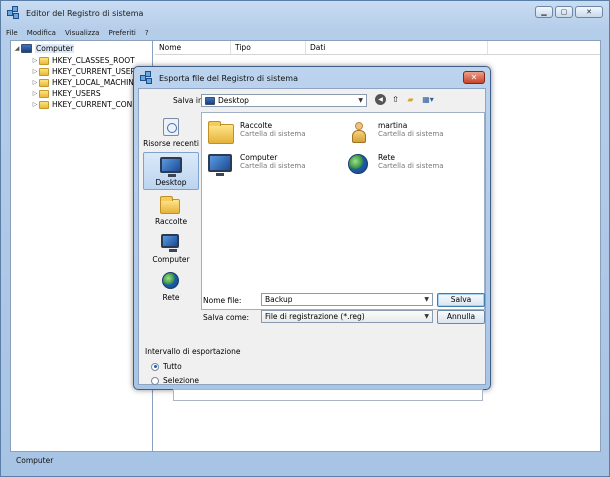 Image resolution: width=610 pixels, height=477 pixels. I want to click on place-libraries: Raccolte, so click(171, 211).